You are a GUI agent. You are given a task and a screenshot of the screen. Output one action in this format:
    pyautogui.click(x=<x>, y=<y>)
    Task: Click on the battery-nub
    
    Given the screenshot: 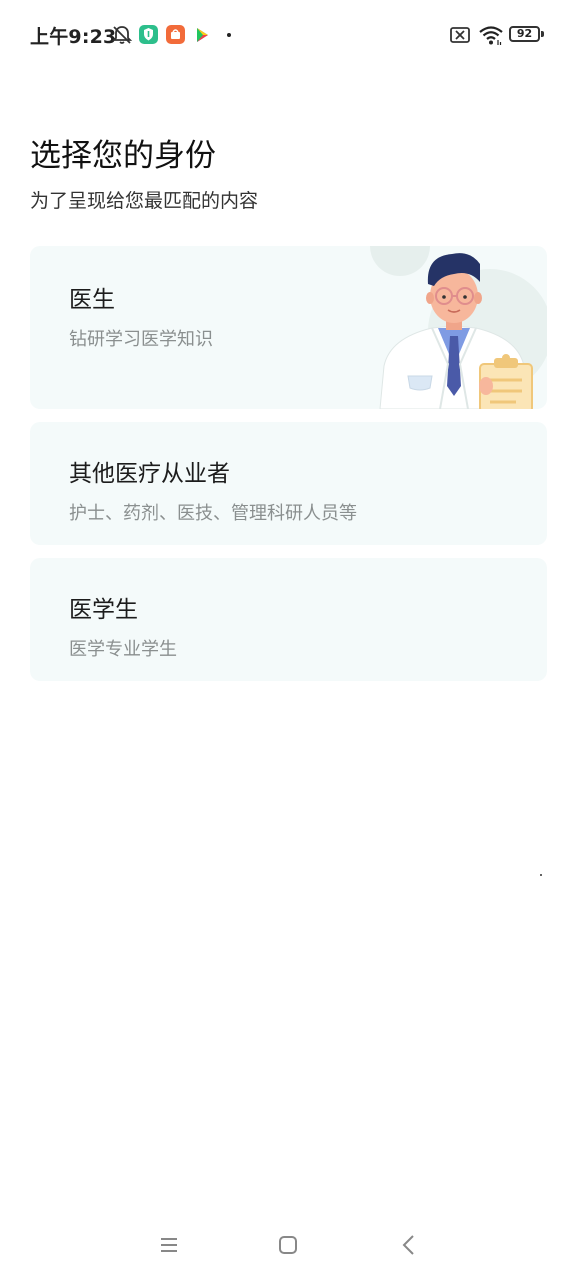 What is the action you would take?
    pyautogui.click(x=542, y=34)
    